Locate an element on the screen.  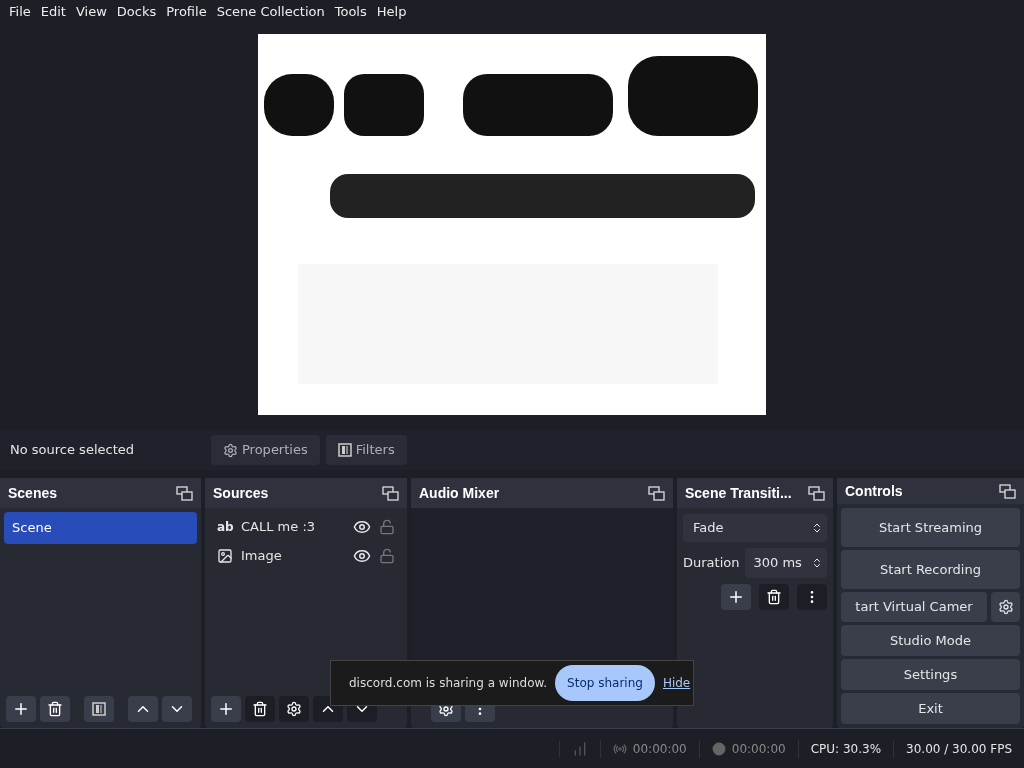
duration-field: 300 ms is located at coordinates (786, 563).